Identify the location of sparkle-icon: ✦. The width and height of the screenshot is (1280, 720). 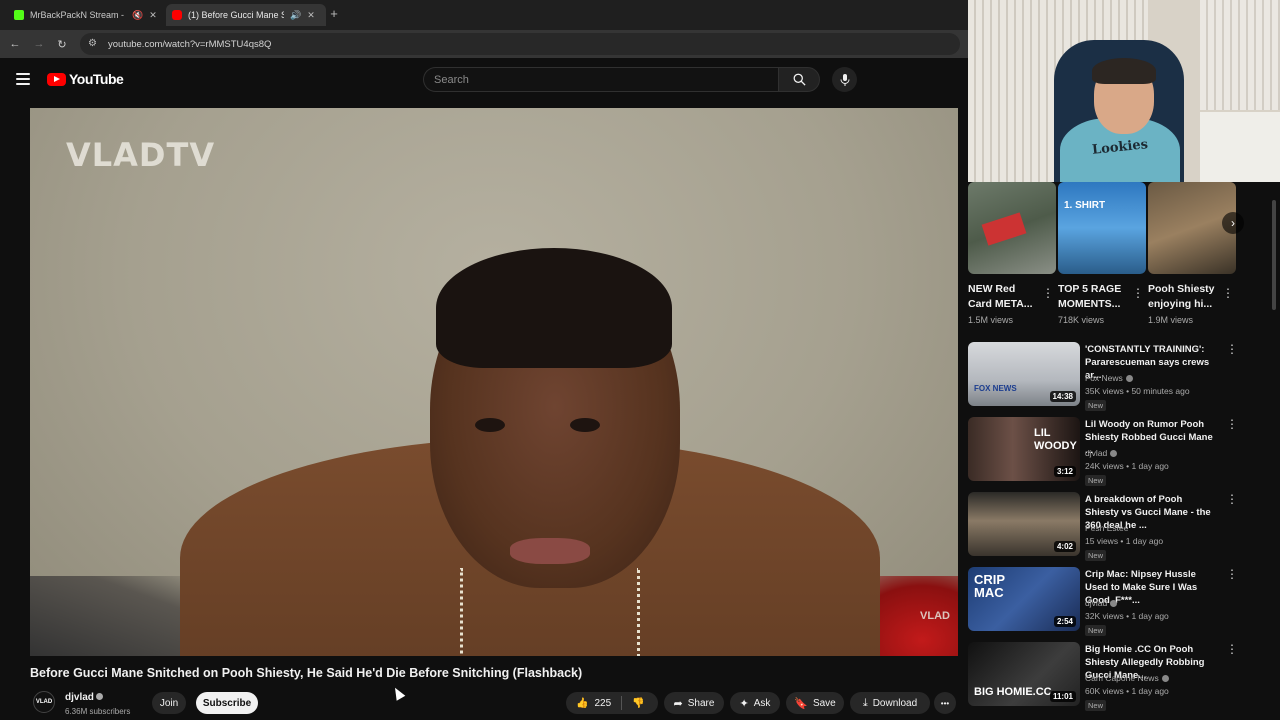
(744, 703).